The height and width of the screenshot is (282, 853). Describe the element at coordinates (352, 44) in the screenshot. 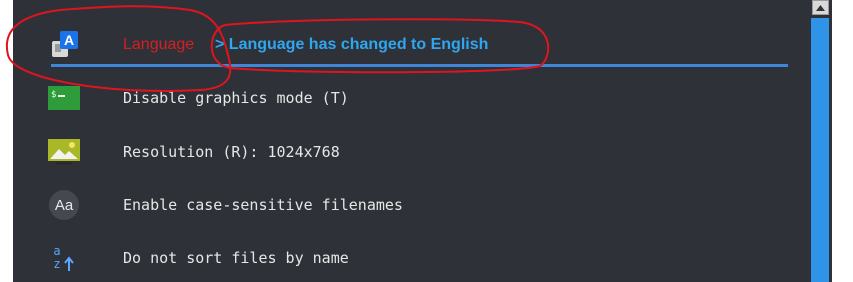

I see `language-changed-message: > Language has changed to English` at that location.